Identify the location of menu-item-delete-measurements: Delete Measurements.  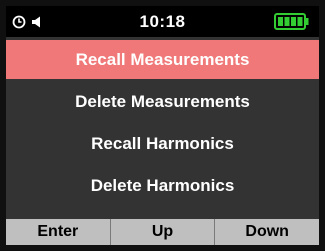
(162, 101).